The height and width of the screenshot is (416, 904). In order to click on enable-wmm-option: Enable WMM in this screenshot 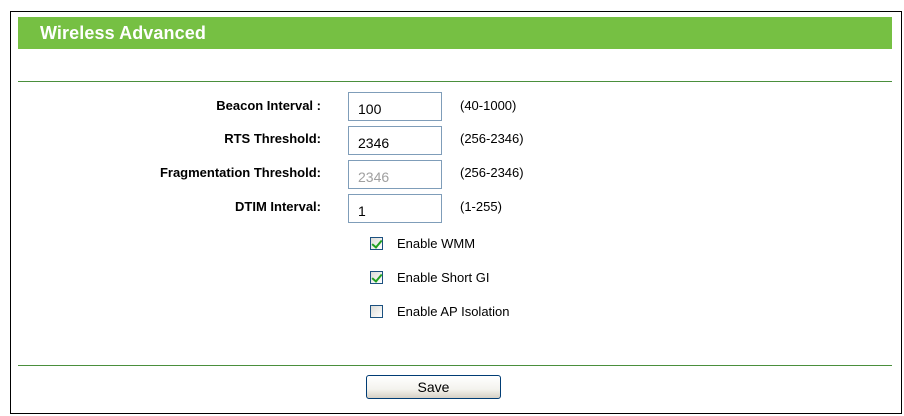, I will do `click(422, 243)`.